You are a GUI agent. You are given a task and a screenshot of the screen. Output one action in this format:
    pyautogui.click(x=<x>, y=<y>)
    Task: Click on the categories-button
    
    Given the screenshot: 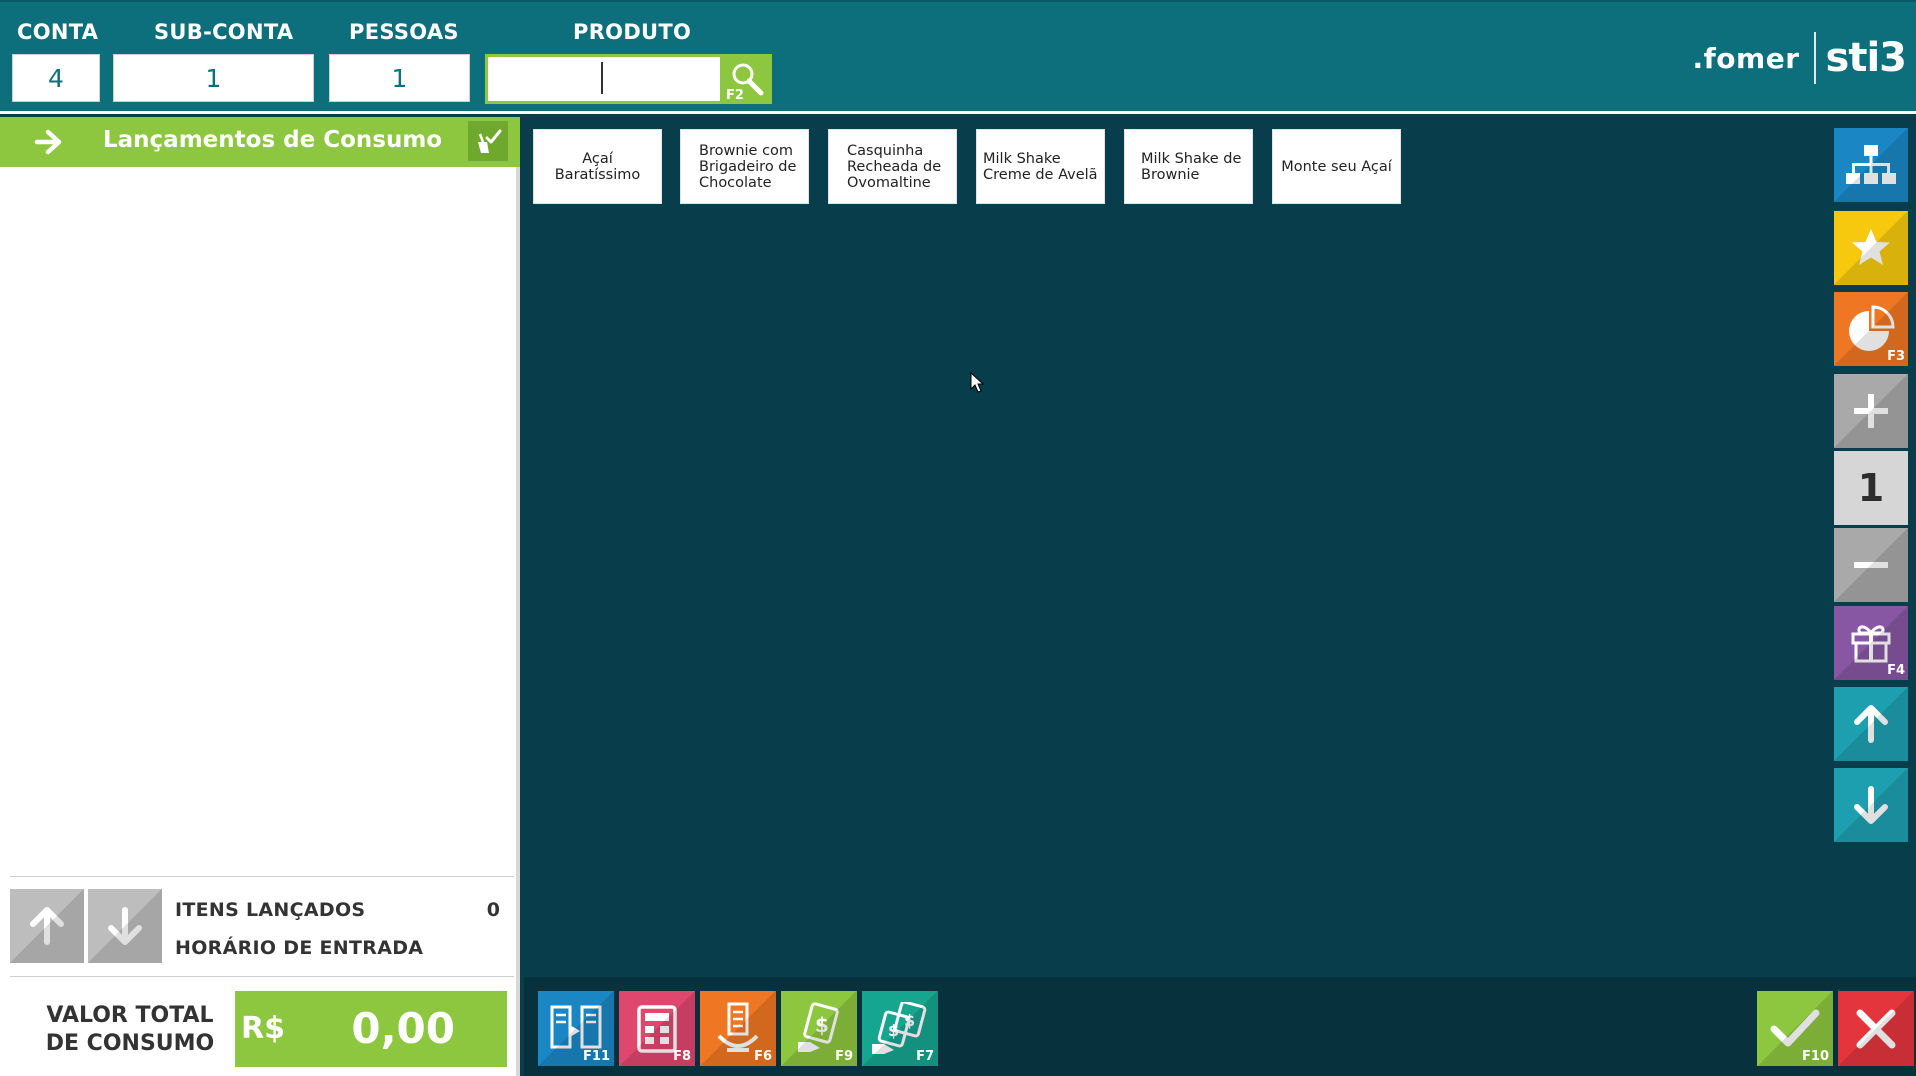 What is the action you would take?
    pyautogui.click(x=1871, y=165)
    